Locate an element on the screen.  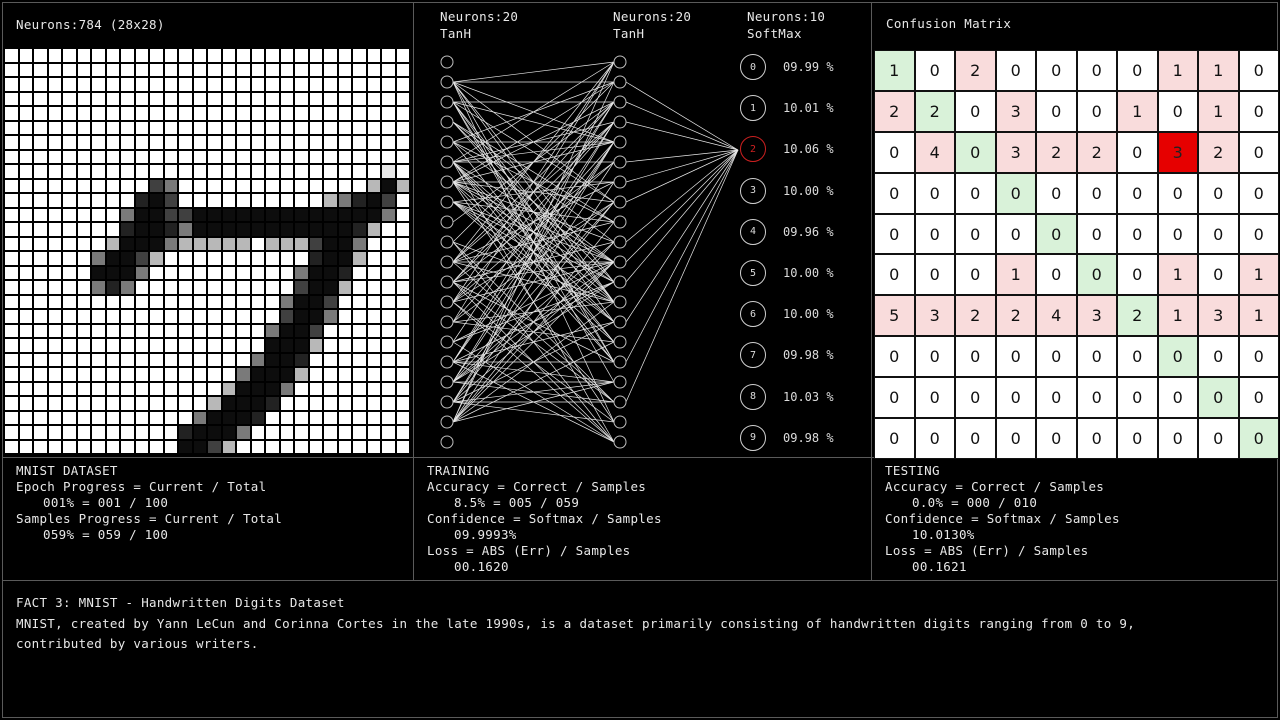
output-neuron: 4 is located at coordinates (753, 231).